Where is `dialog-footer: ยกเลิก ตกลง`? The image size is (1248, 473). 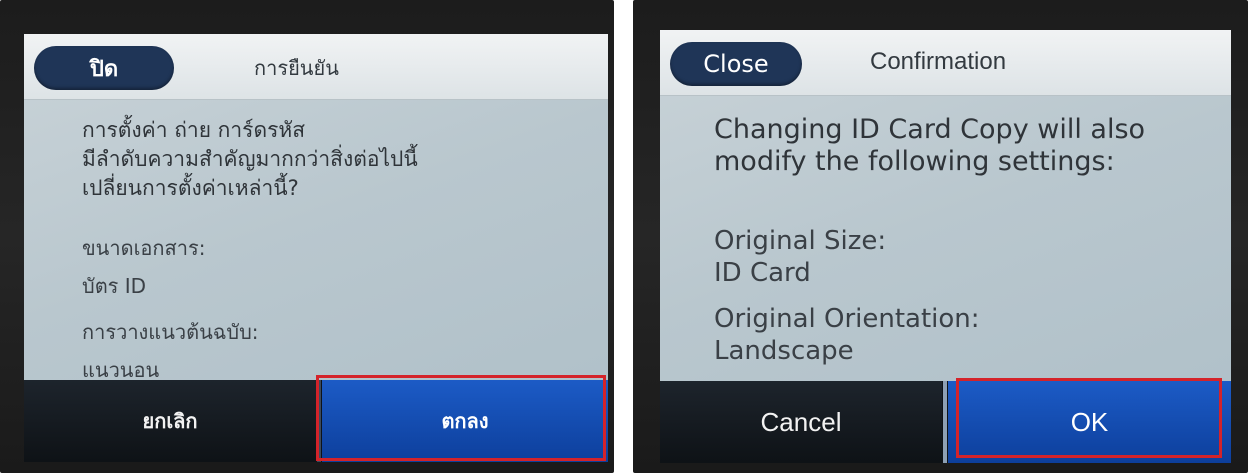 dialog-footer: ยกเลิก ตกลง is located at coordinates (316, 421).